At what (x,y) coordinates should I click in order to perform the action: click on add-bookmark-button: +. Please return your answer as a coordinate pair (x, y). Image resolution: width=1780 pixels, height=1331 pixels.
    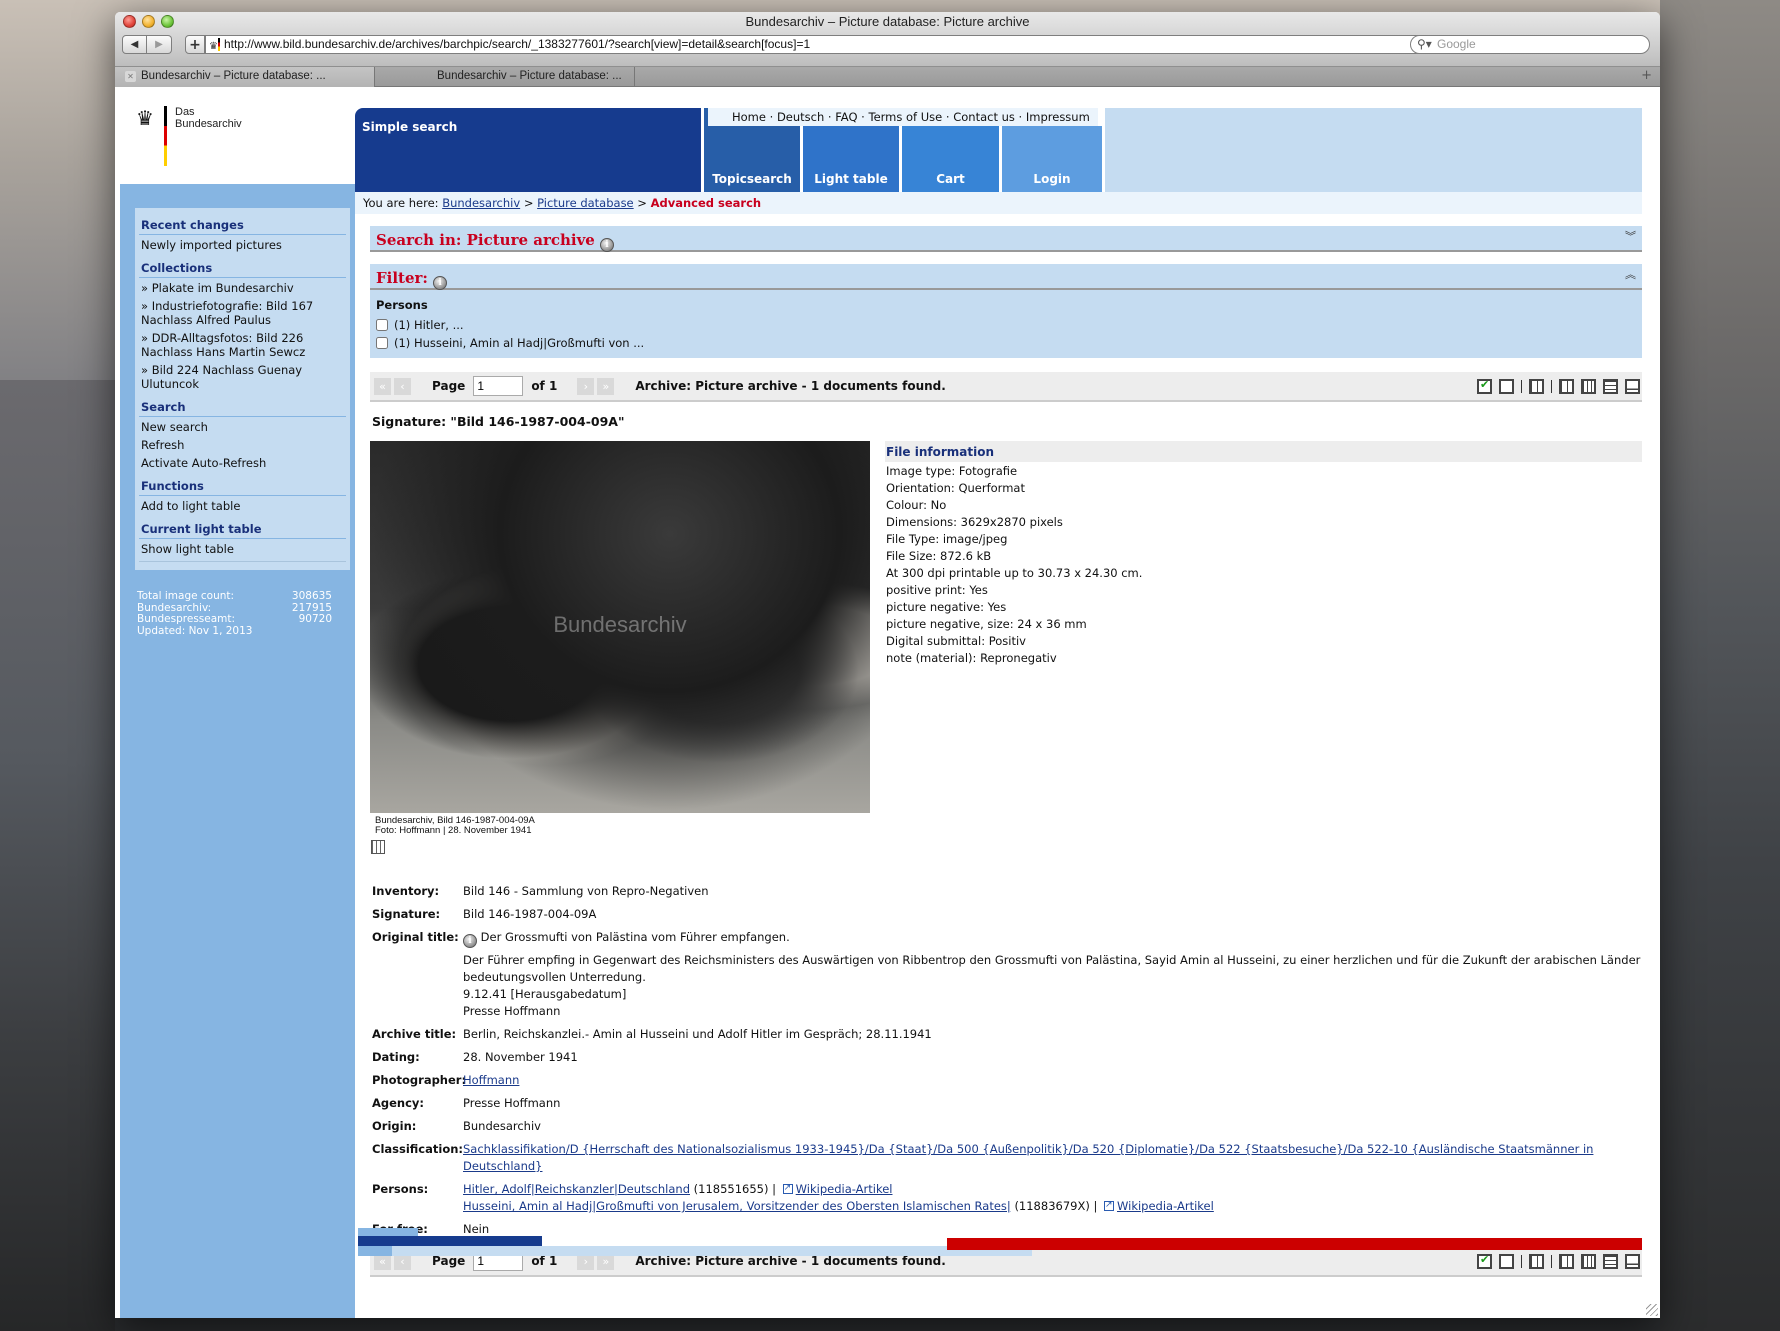
    Looking at the image, I should click on (195, 44).